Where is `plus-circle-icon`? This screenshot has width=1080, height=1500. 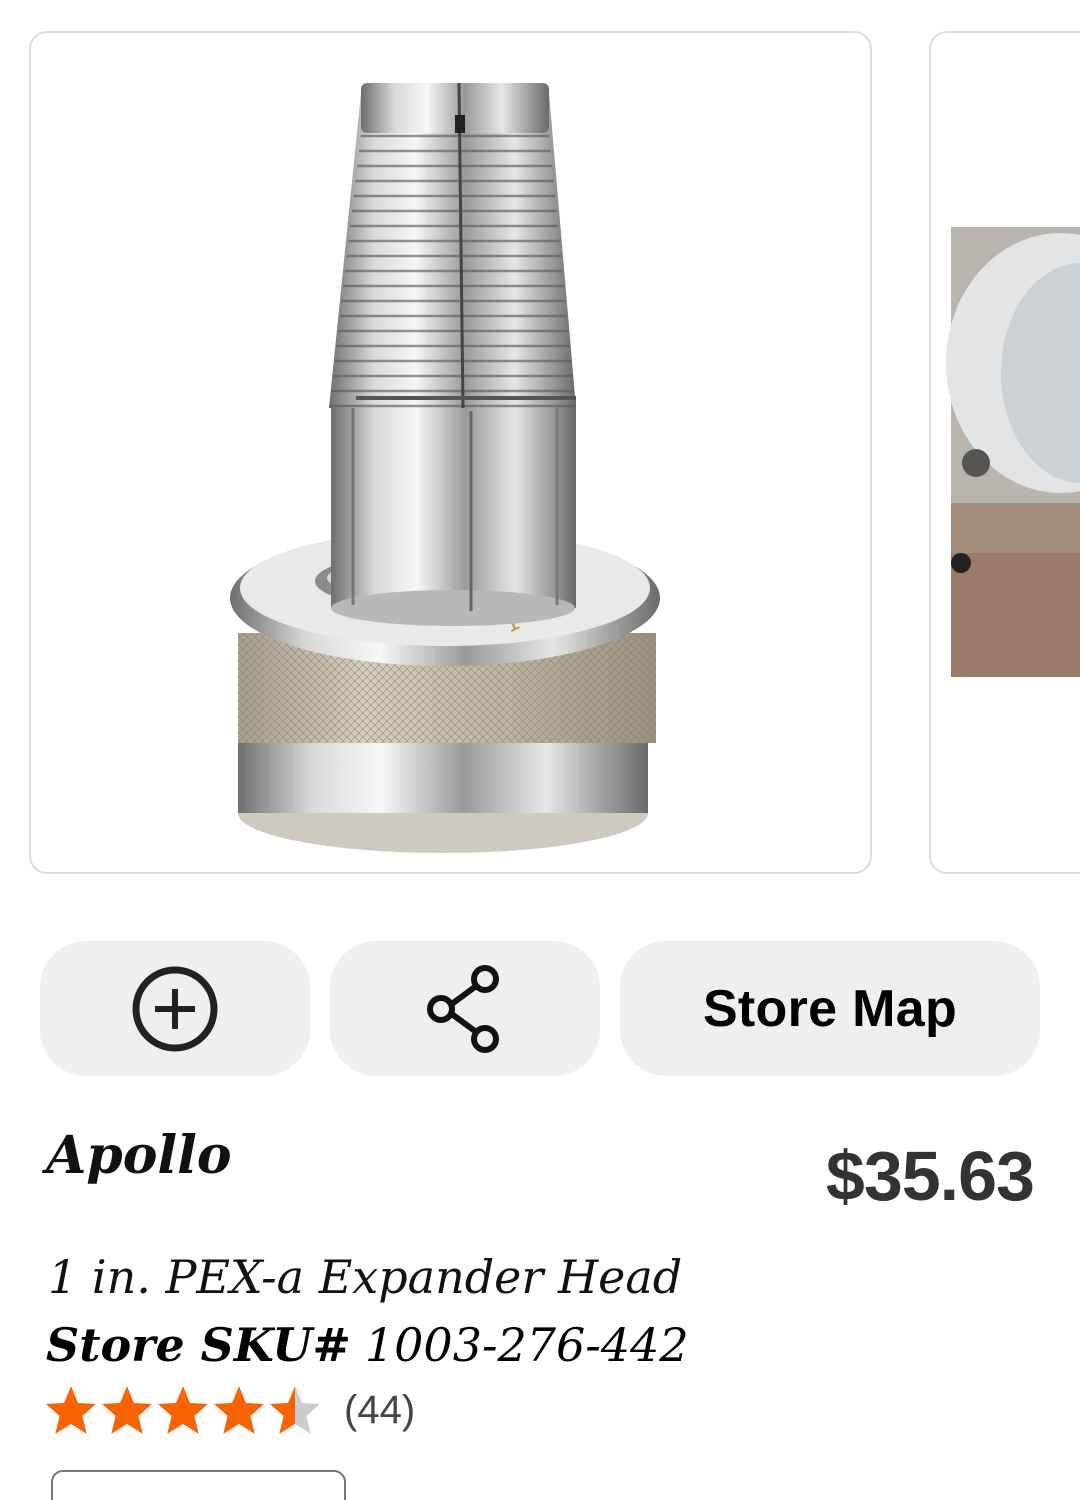
plus-circle-icon is located at coordinates (175, 1008).